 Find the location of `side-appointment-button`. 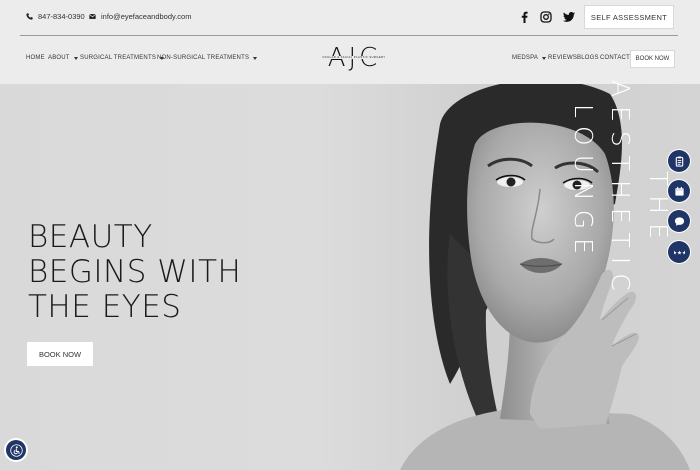

side-appointment-button is located at coordinates (679, 191).